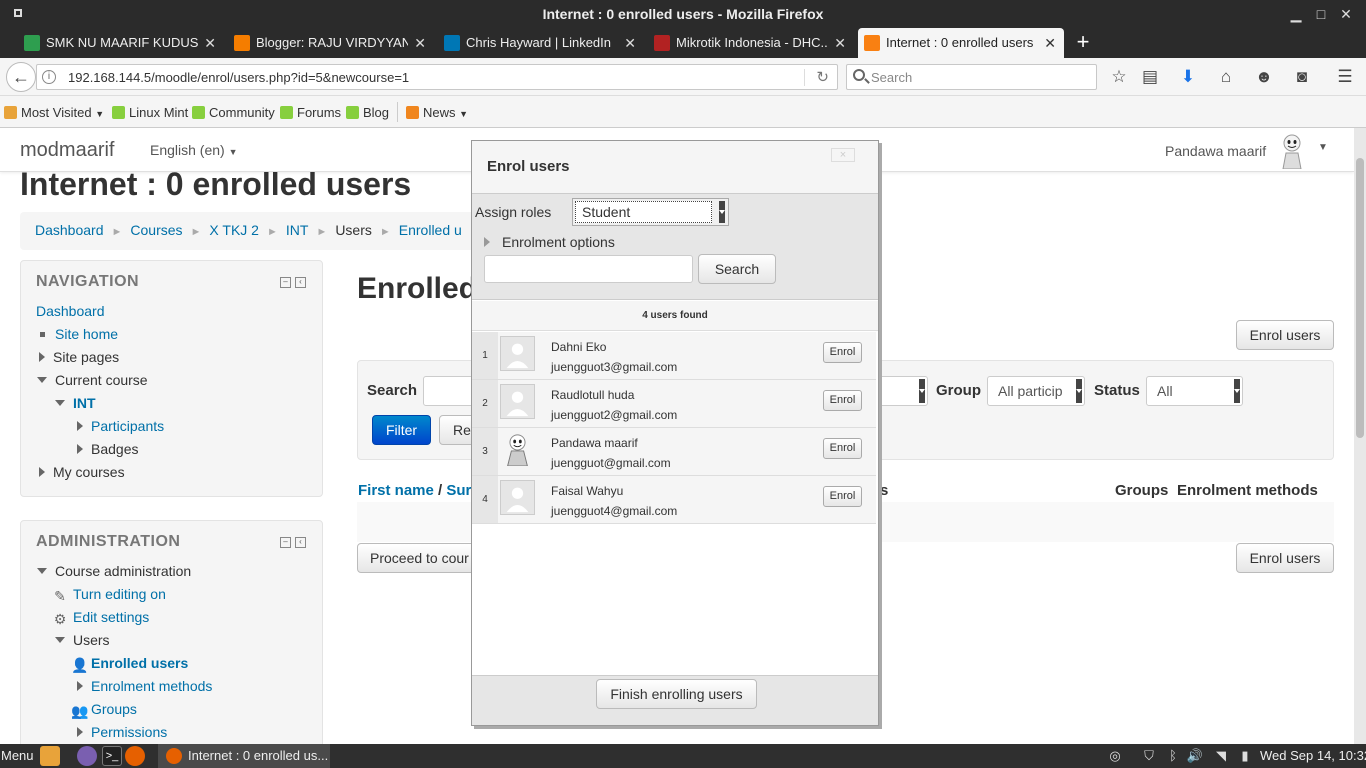 The width and height of the screenshot is (1366, 768). I want to click on maximize-icon: □, so click(1321, 14).